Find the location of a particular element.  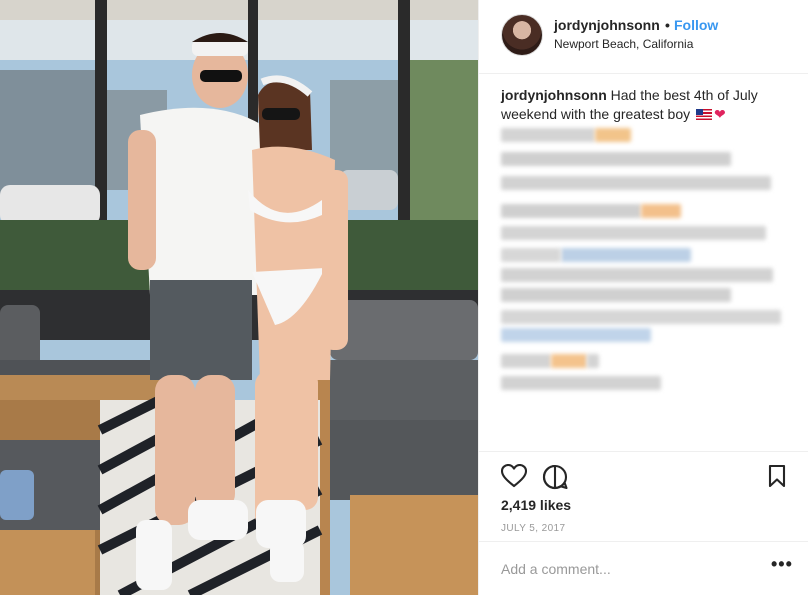

comment-icon is located at coordinates (555, 479).